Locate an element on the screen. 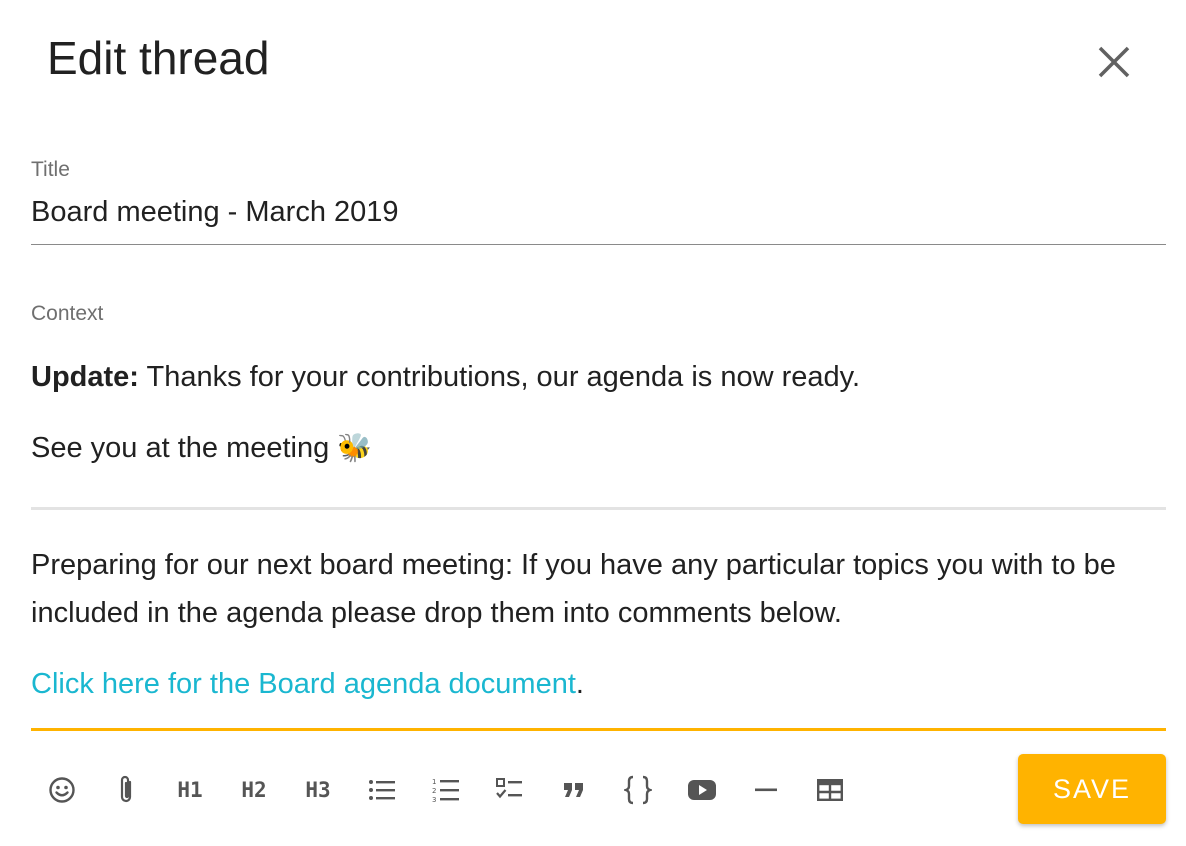 The height and width of the screenshot is (846, 1186). title-label: Title is located at coordinates (50, 169).